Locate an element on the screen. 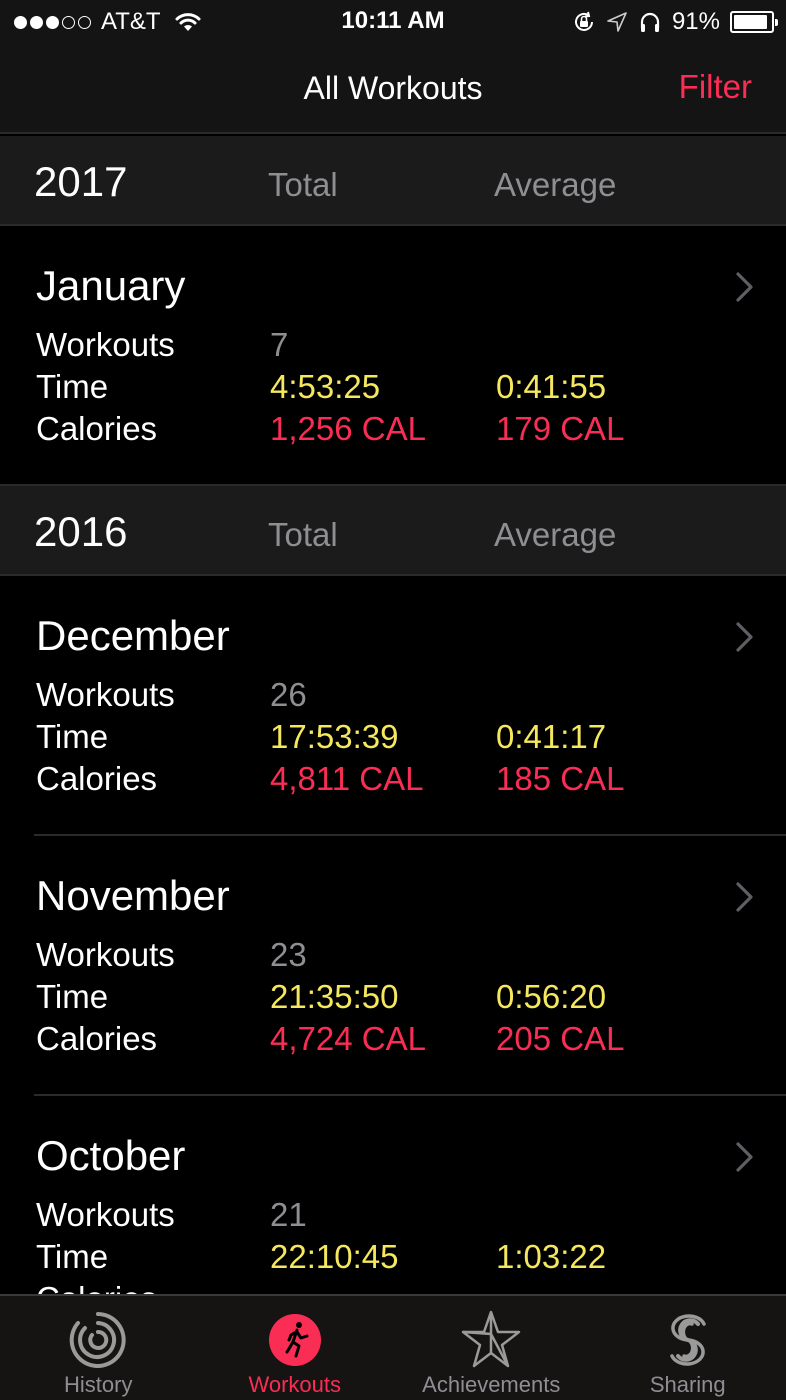  calories-stat-row: Calories 4,724 CAL 205 CAL is located at coordinates (406, 1041).